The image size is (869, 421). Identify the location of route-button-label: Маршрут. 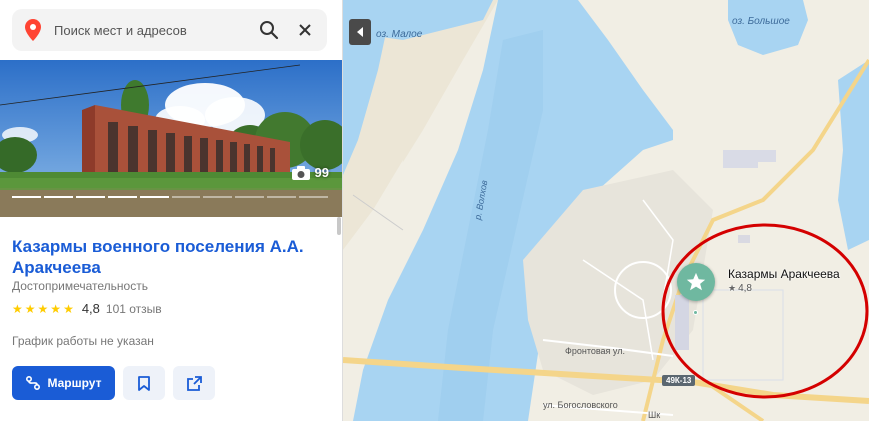
(74, 383).